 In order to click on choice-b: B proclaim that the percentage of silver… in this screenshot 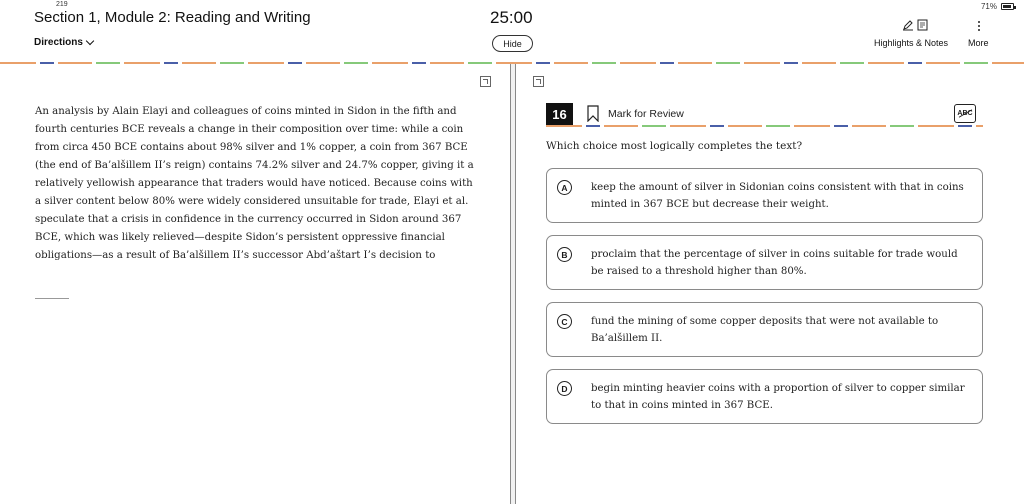, I will do `click(764, 262)`.